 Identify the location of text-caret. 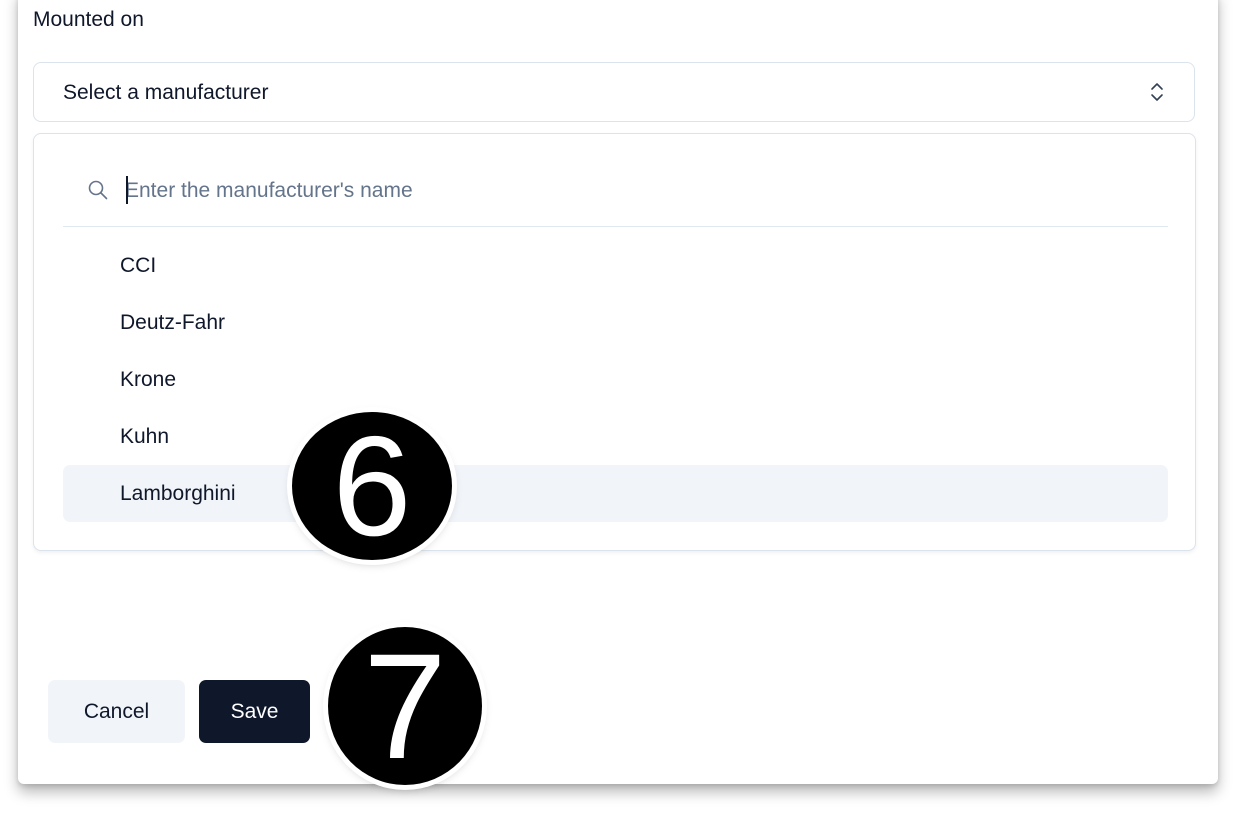
(127, 190).